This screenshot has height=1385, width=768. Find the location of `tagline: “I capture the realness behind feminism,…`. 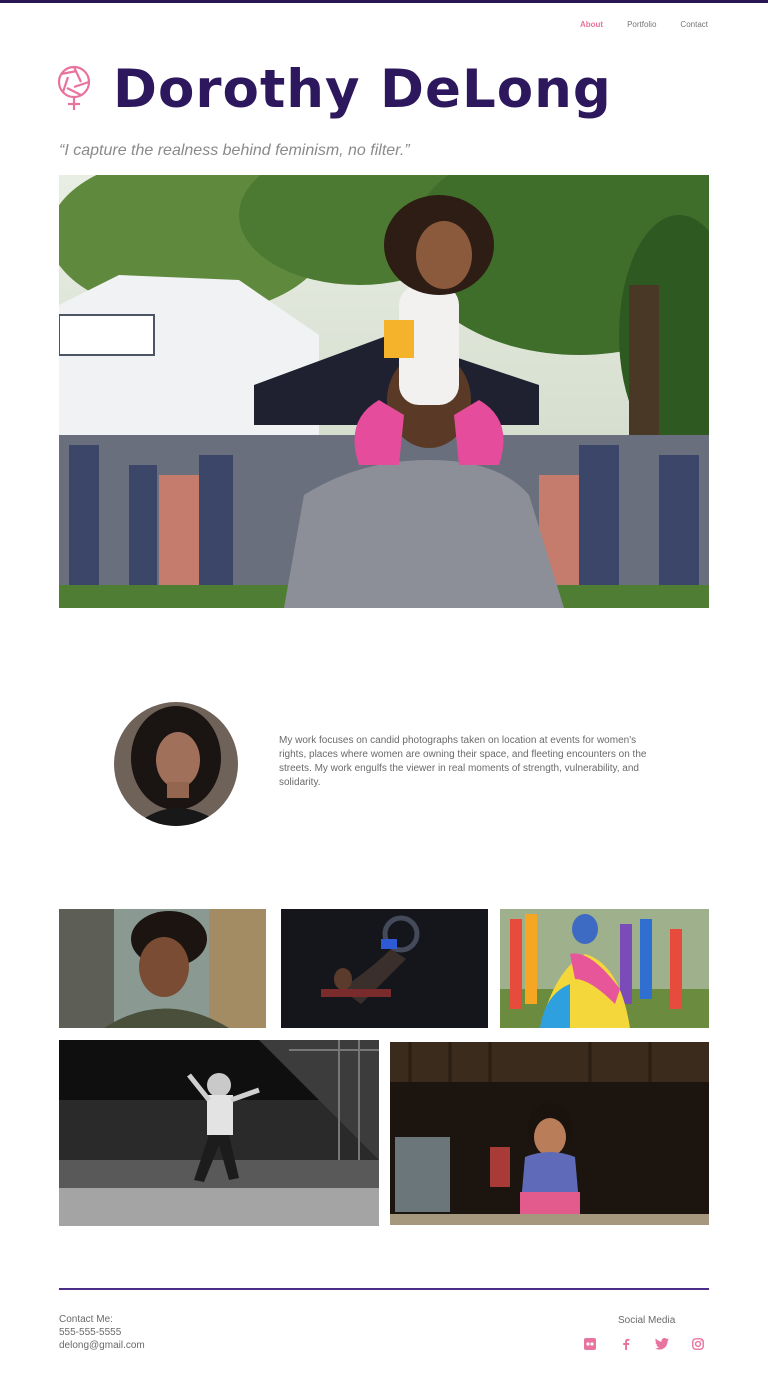

tagline: “I capture the realness behind feminism,… is located at coordinates (234, 150).